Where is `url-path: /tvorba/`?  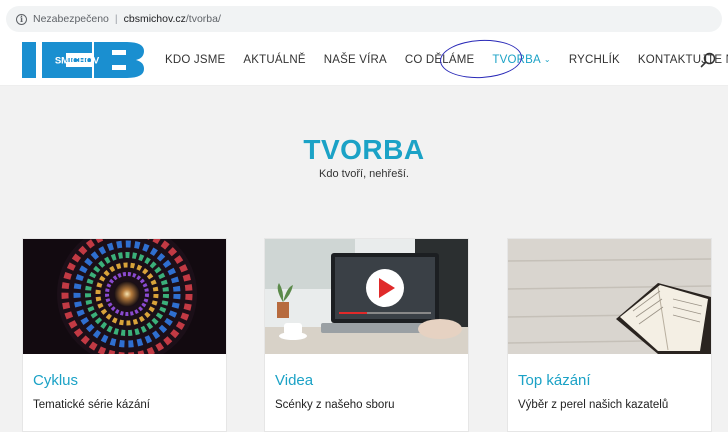
url-path: /tvorba/ is located at coordinates (203, 19).